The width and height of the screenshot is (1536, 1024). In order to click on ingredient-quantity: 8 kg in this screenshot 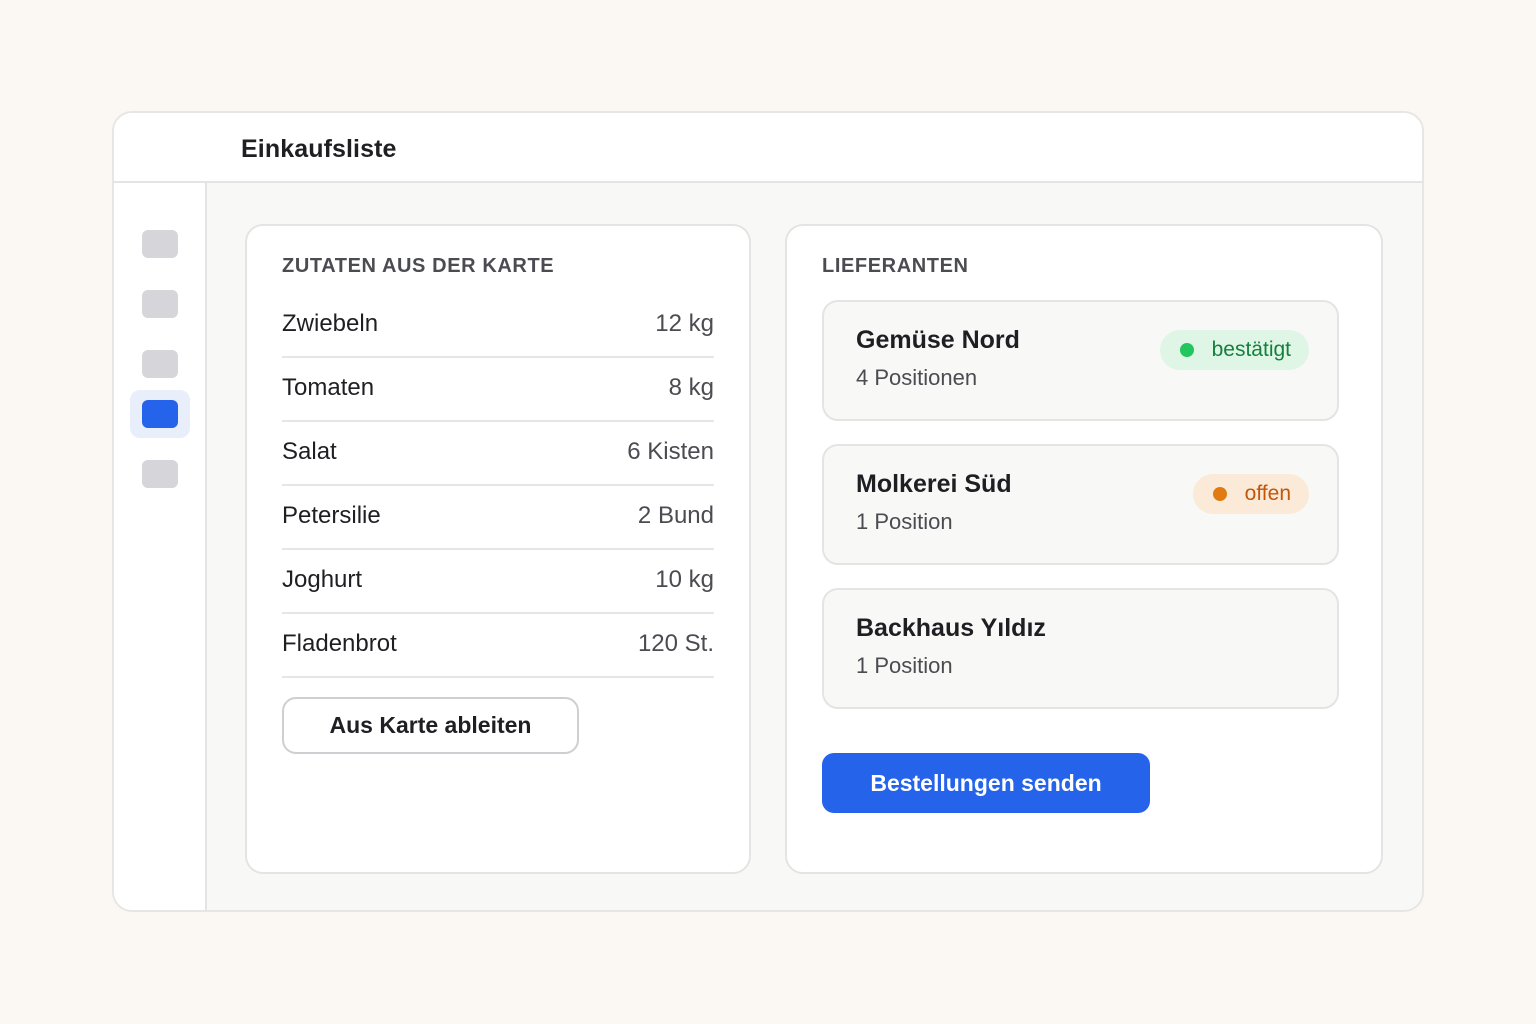, I will do `click(691, 387)`.